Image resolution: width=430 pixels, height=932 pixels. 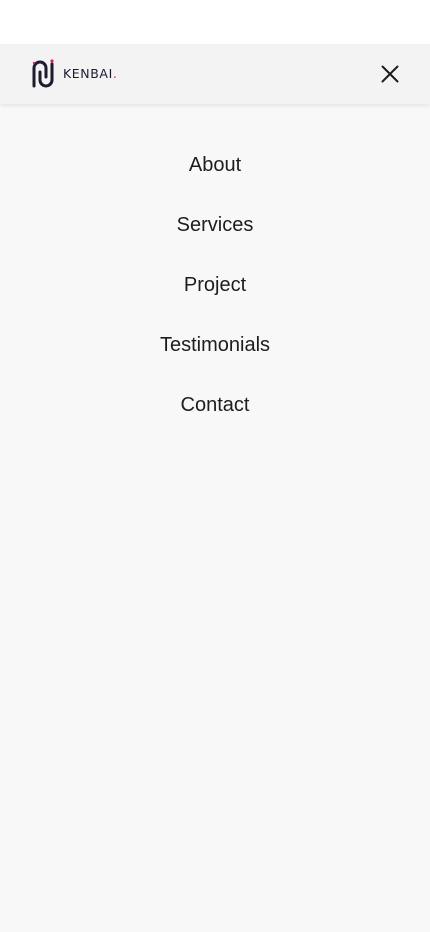 I want to click on nav-link-contact: Contact, so click(x=215, y=405).